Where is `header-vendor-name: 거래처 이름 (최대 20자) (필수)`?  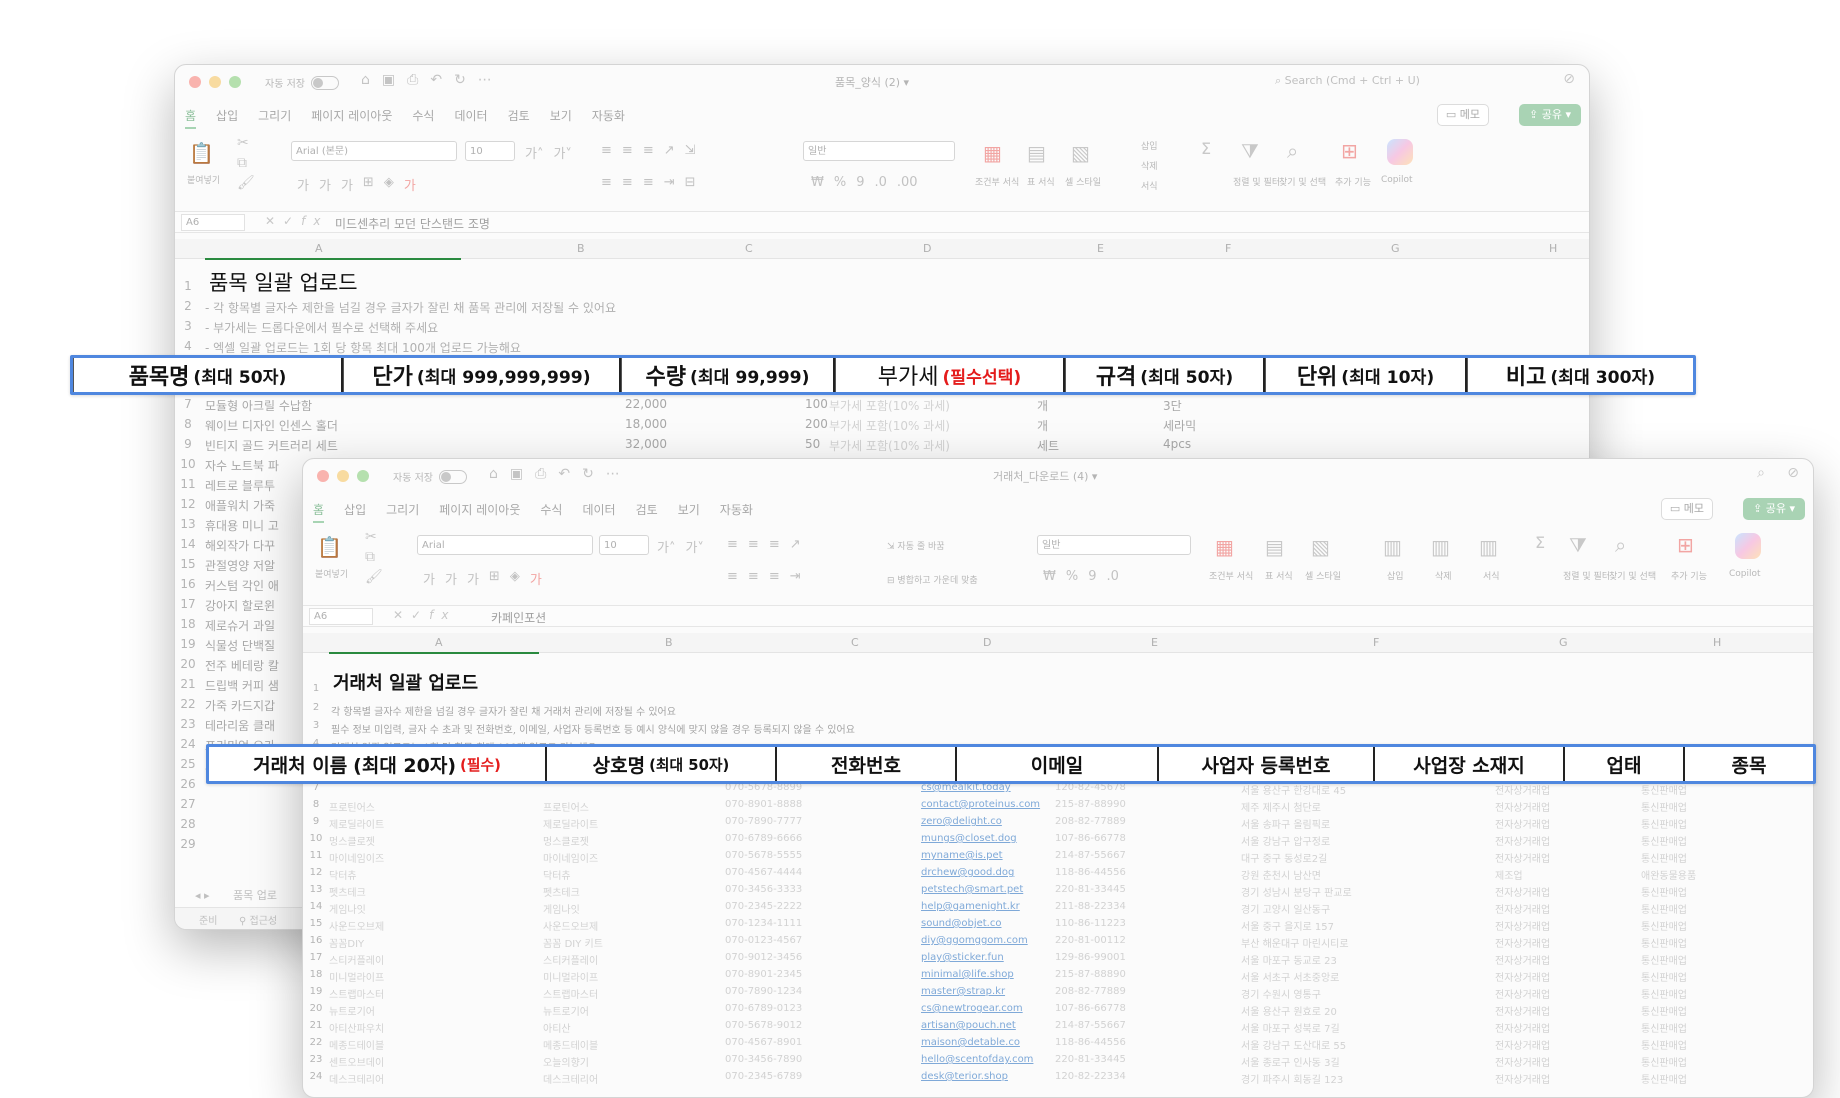
header-vendor-name: 거래처 이름 (최대 20자) (필수) is located at coordinates (378, 764).